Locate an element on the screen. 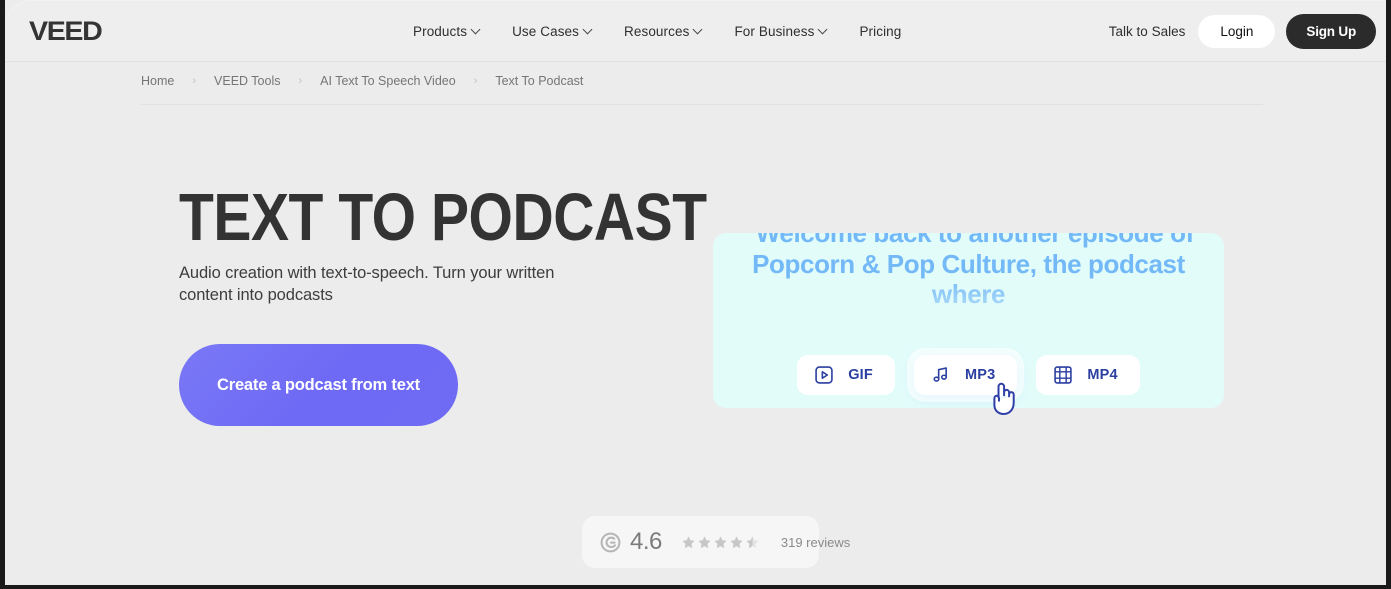 The width and height of the screenshot is (1391, 589). export-format-options: GIF MP3 MP4 is located at coordinates (968, 375).